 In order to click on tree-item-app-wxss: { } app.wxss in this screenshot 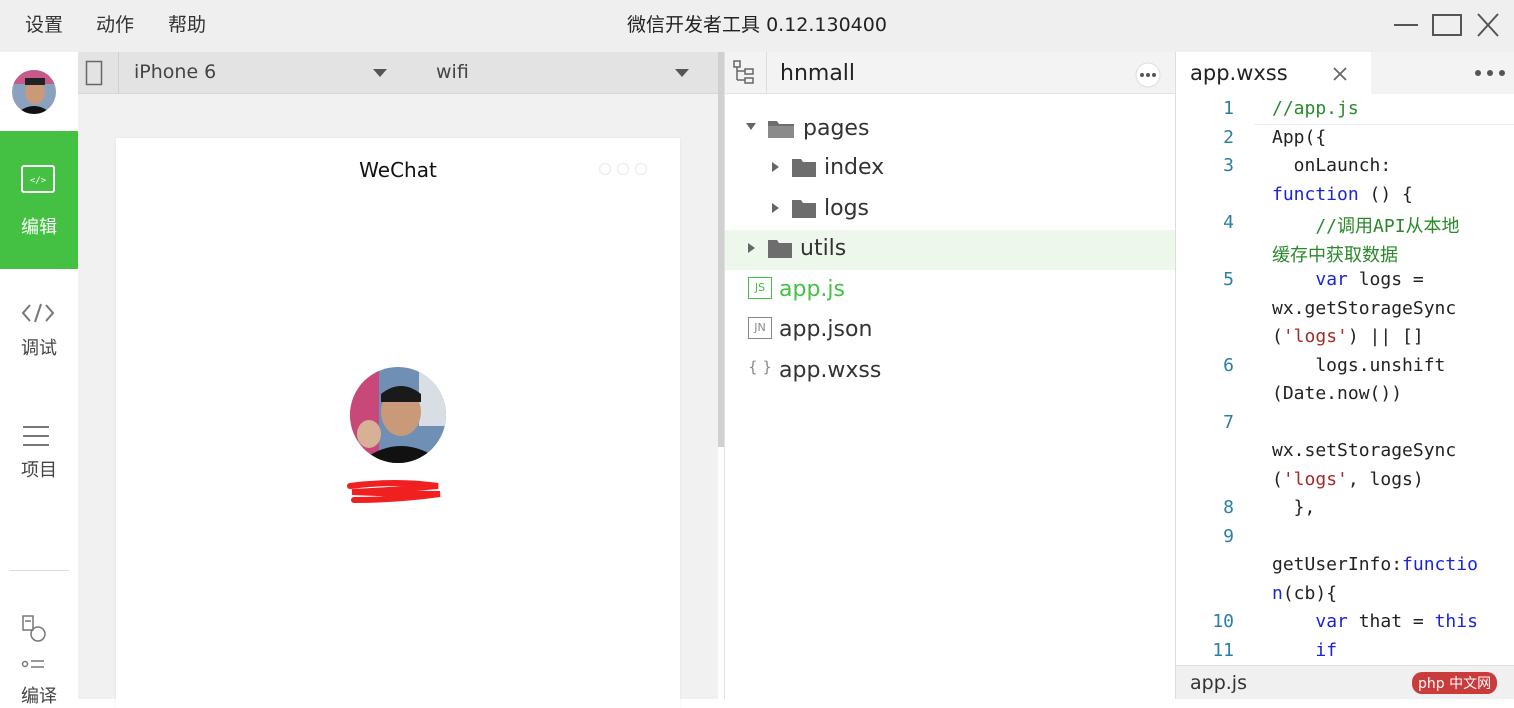, I will do `click(950, 372)`.